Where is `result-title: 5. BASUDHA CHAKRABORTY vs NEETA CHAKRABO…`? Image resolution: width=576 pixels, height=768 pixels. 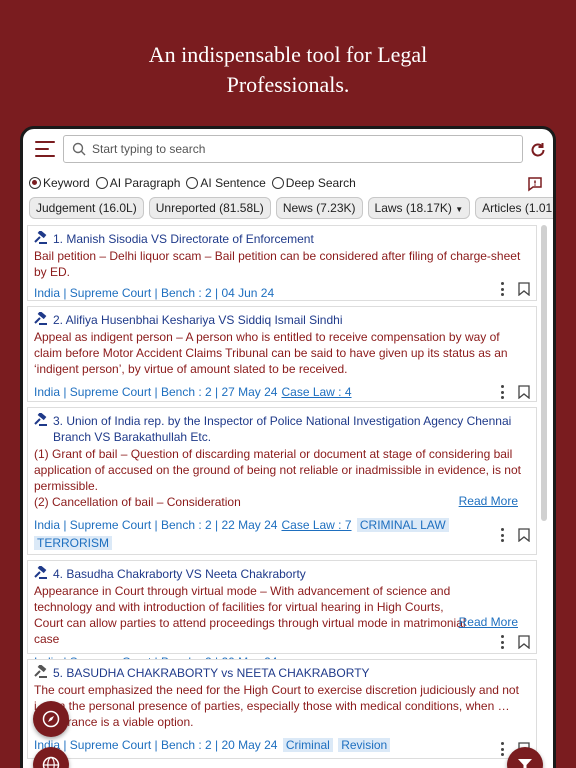 result-title: 5. BASUDHA CHAKRABORTY vs NEETA CHAKRABO… is located at coordinates (282, 673).